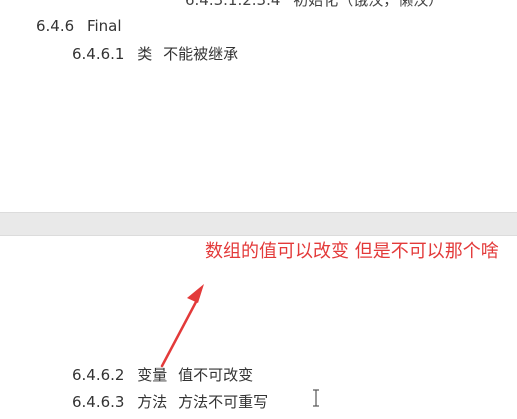 The image size is (517, 419). What do you see at coordinates (316, 398) in the screenshot?
I see `text-cursor-icon` at bounding box center [316, 398].